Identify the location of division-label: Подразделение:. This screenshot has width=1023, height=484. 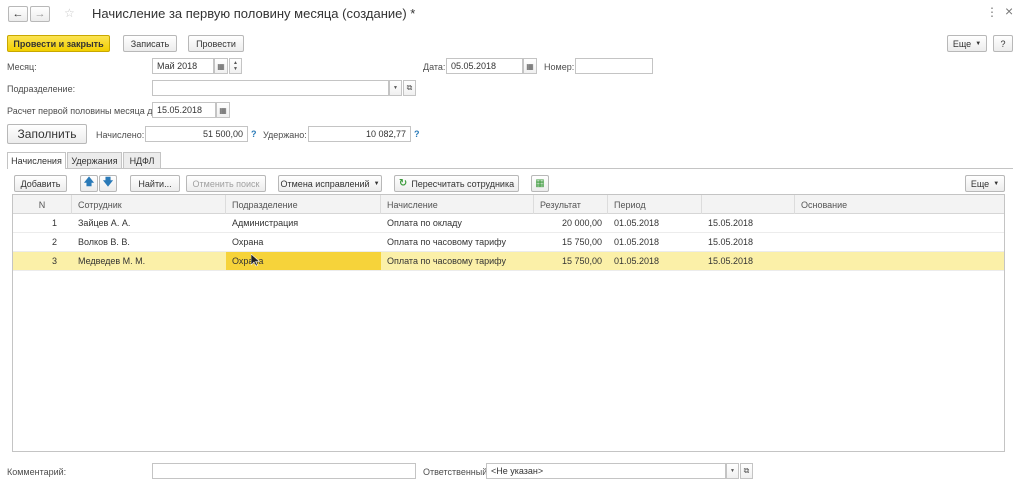
(41, 89).